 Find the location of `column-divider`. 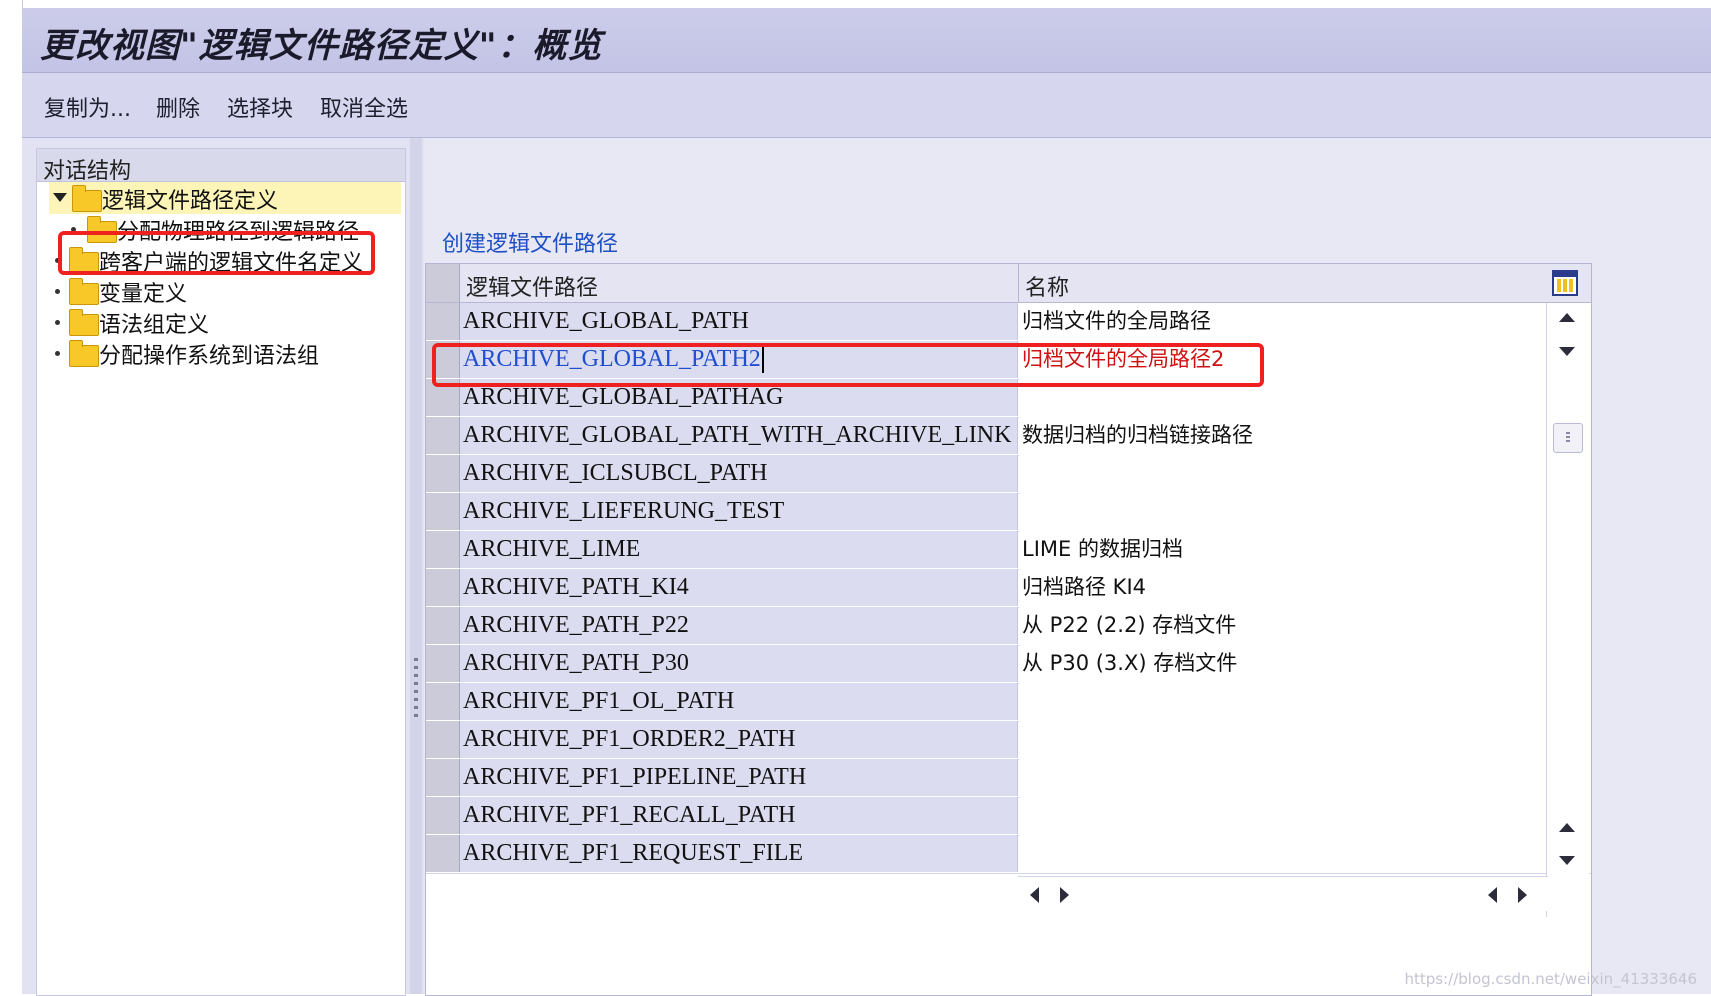

column-divider is located at coordinates (1018, 283).